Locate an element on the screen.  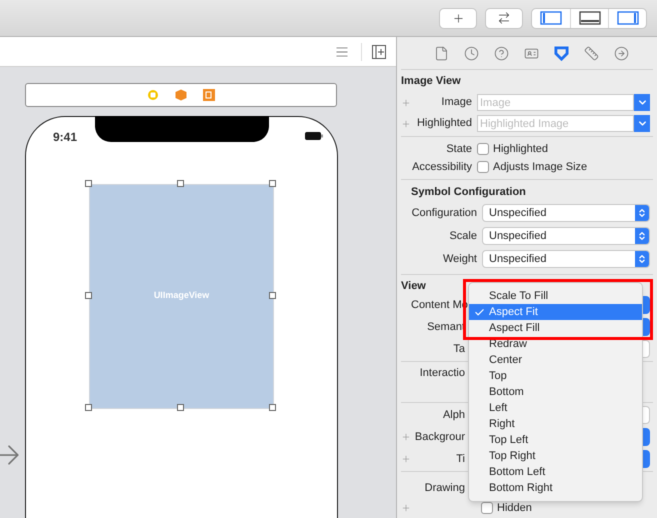
swap-icon is located at coordinates (504, 18).